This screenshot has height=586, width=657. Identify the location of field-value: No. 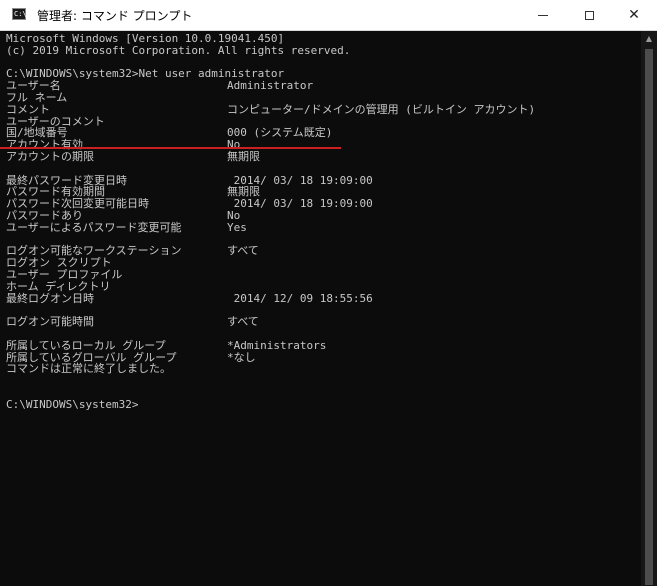
(234, 215).